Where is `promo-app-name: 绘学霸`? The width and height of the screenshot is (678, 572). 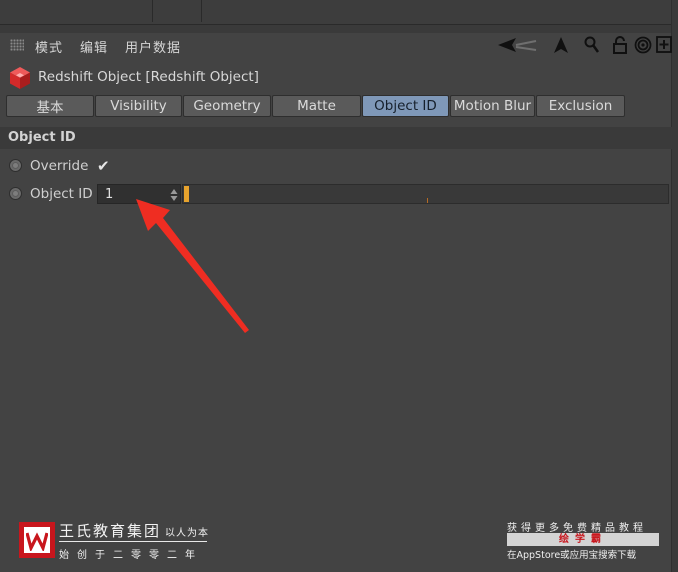
promo-app-name: 绘学霸 is located at coordinates (583, 539).